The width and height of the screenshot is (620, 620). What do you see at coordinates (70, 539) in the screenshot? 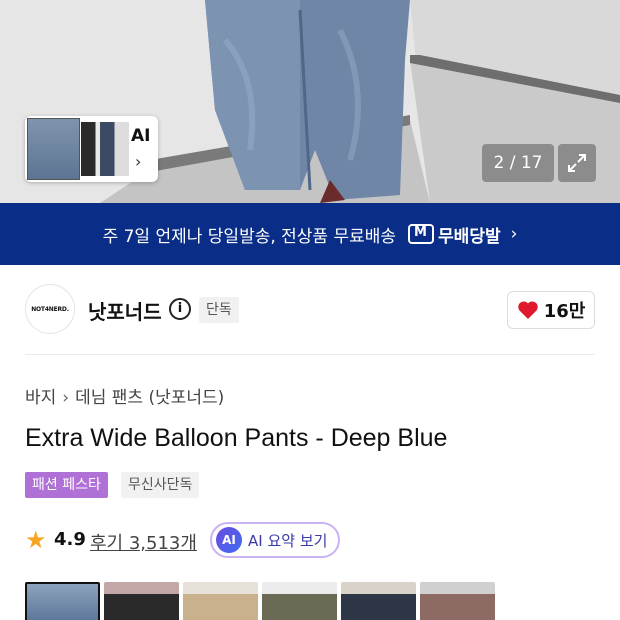
I see `rating-value: 4.9` at bounding box center [70, 539].